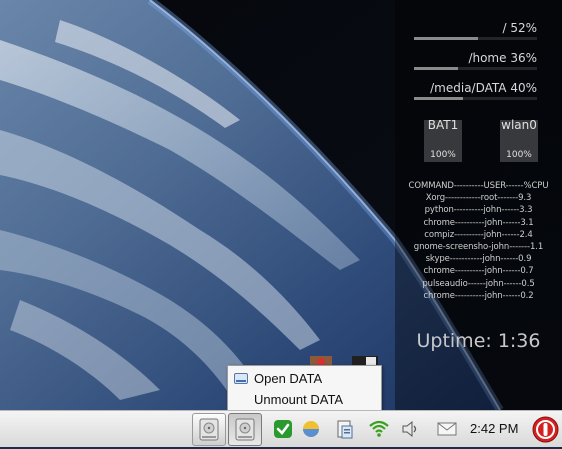 Image resolution: width=562 pixels, height=449 pixels. Describe the element at coordinates (519, 140) in the screenshot. I see `wifi-meter: wlan0 100%` at that location.